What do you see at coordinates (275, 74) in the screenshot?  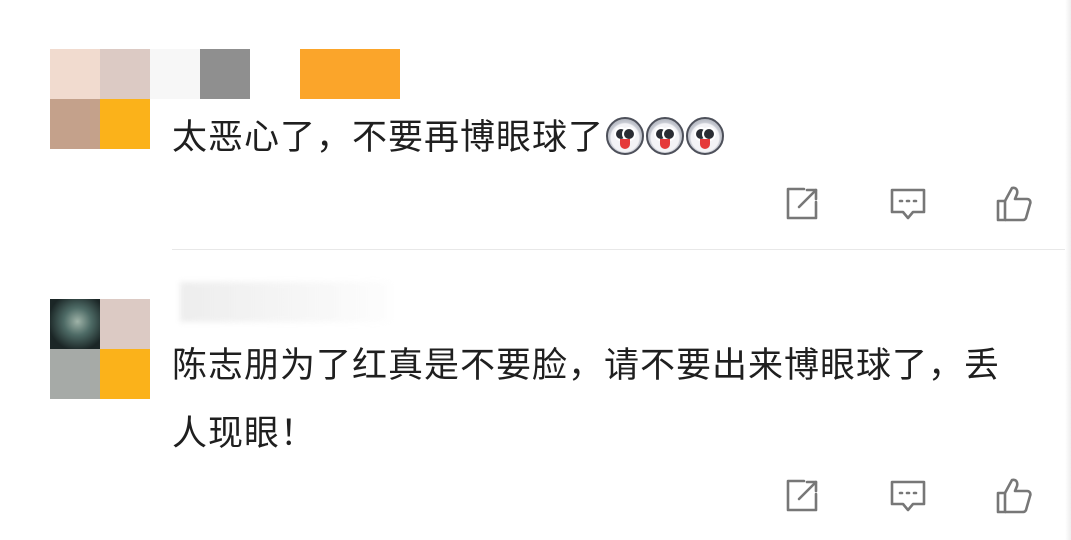 I see `username-pixelated` at bounding box center [275, 74].